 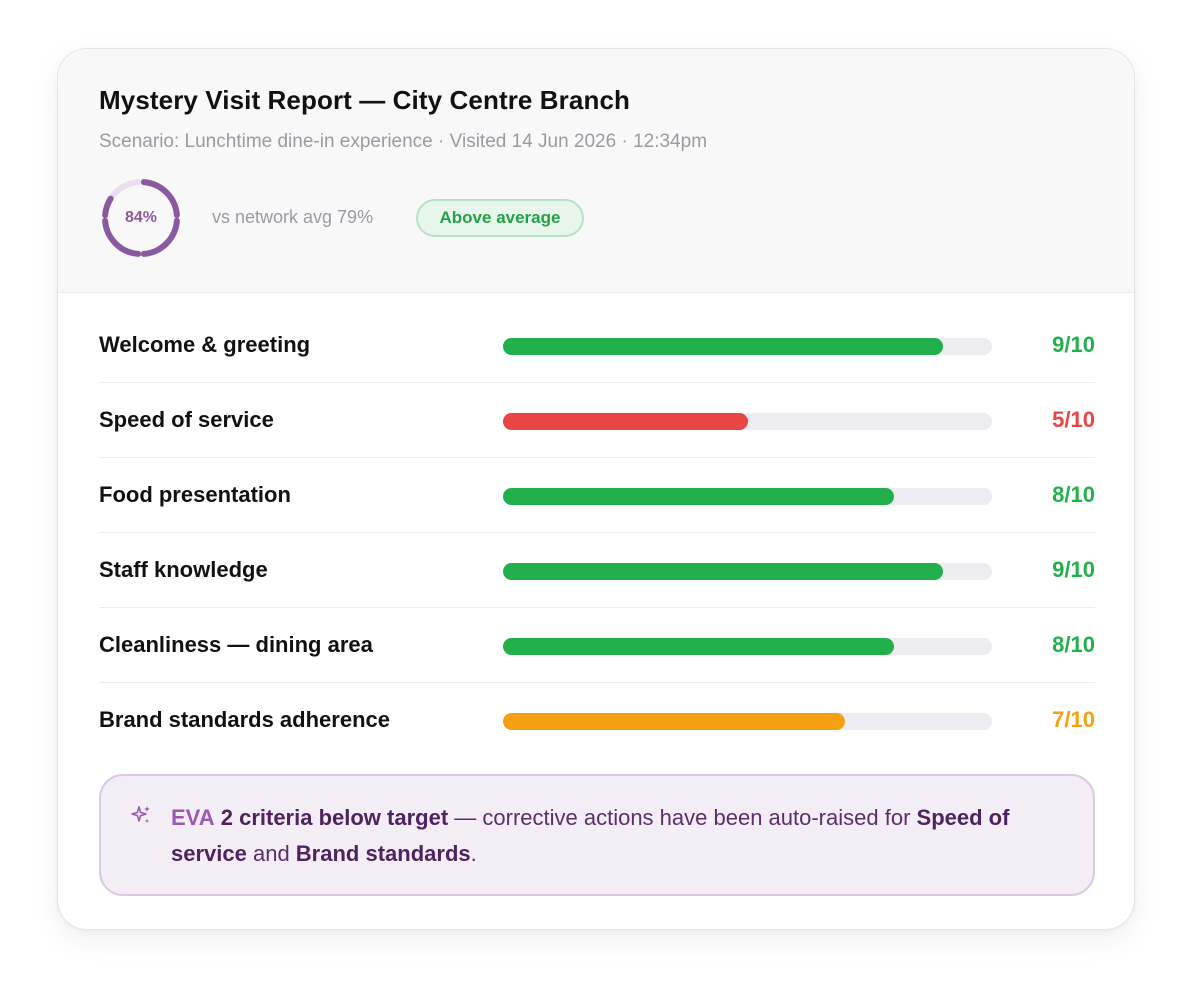 I want to click on criteria-label: Staff knowledge, so click(x=183, y=569).